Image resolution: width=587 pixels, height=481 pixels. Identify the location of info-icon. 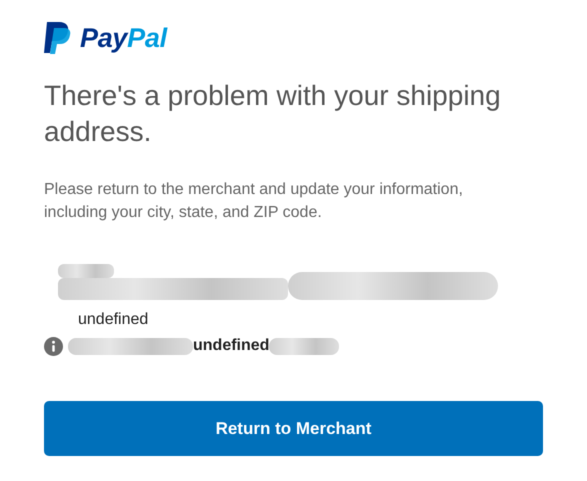
(53, 346).